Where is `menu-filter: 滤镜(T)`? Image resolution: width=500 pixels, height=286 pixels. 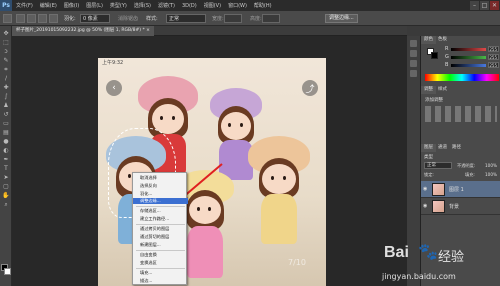 menu-filter: 滤镜(T) is located at coordinates (166, 5).